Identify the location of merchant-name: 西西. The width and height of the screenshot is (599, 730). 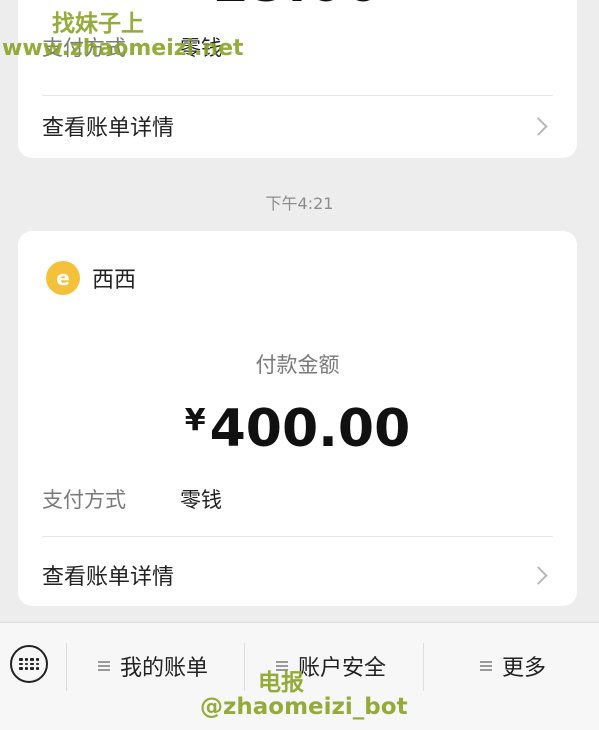
(114, 280).